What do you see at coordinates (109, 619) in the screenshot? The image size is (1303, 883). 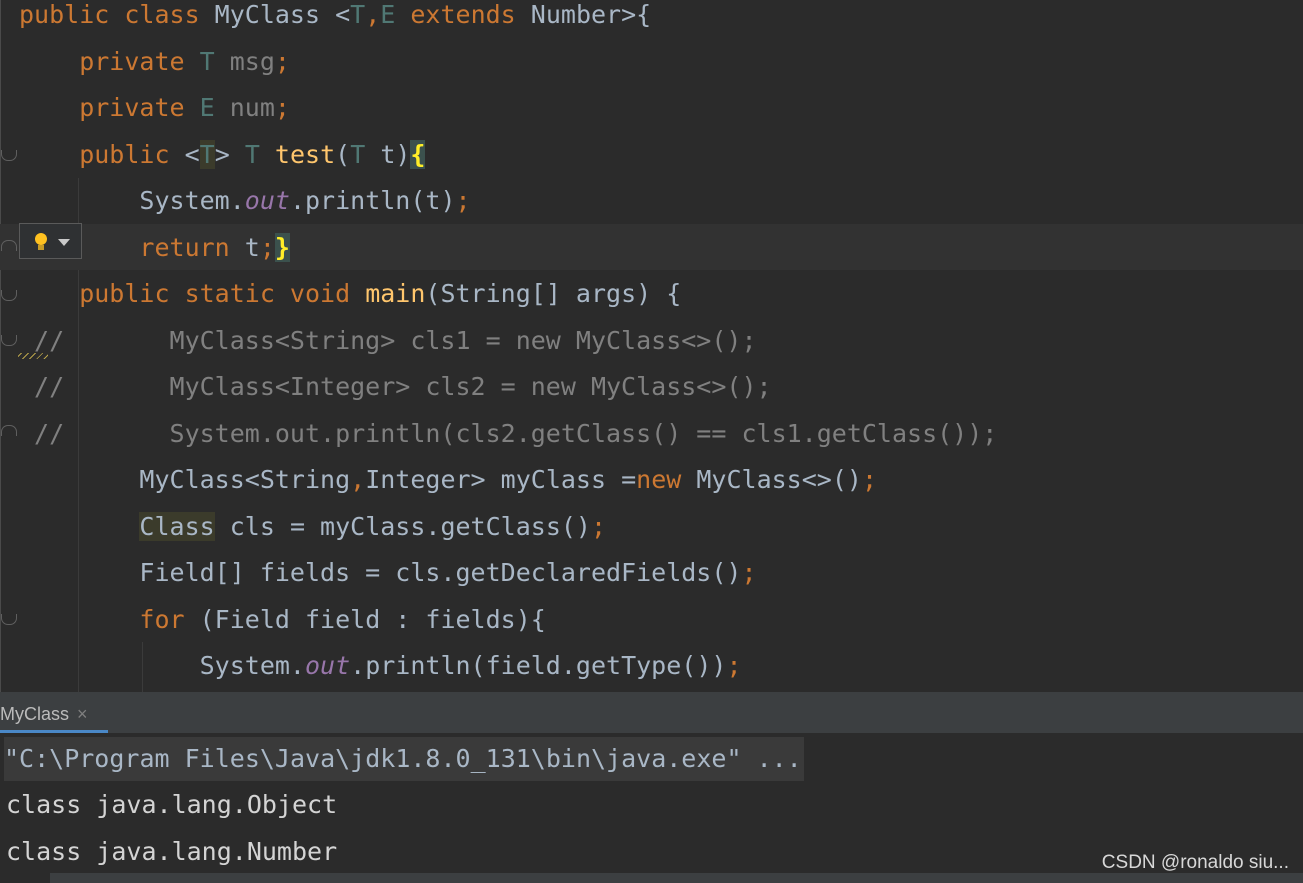 I see `code-token: for` at bounding box center [109, 619].